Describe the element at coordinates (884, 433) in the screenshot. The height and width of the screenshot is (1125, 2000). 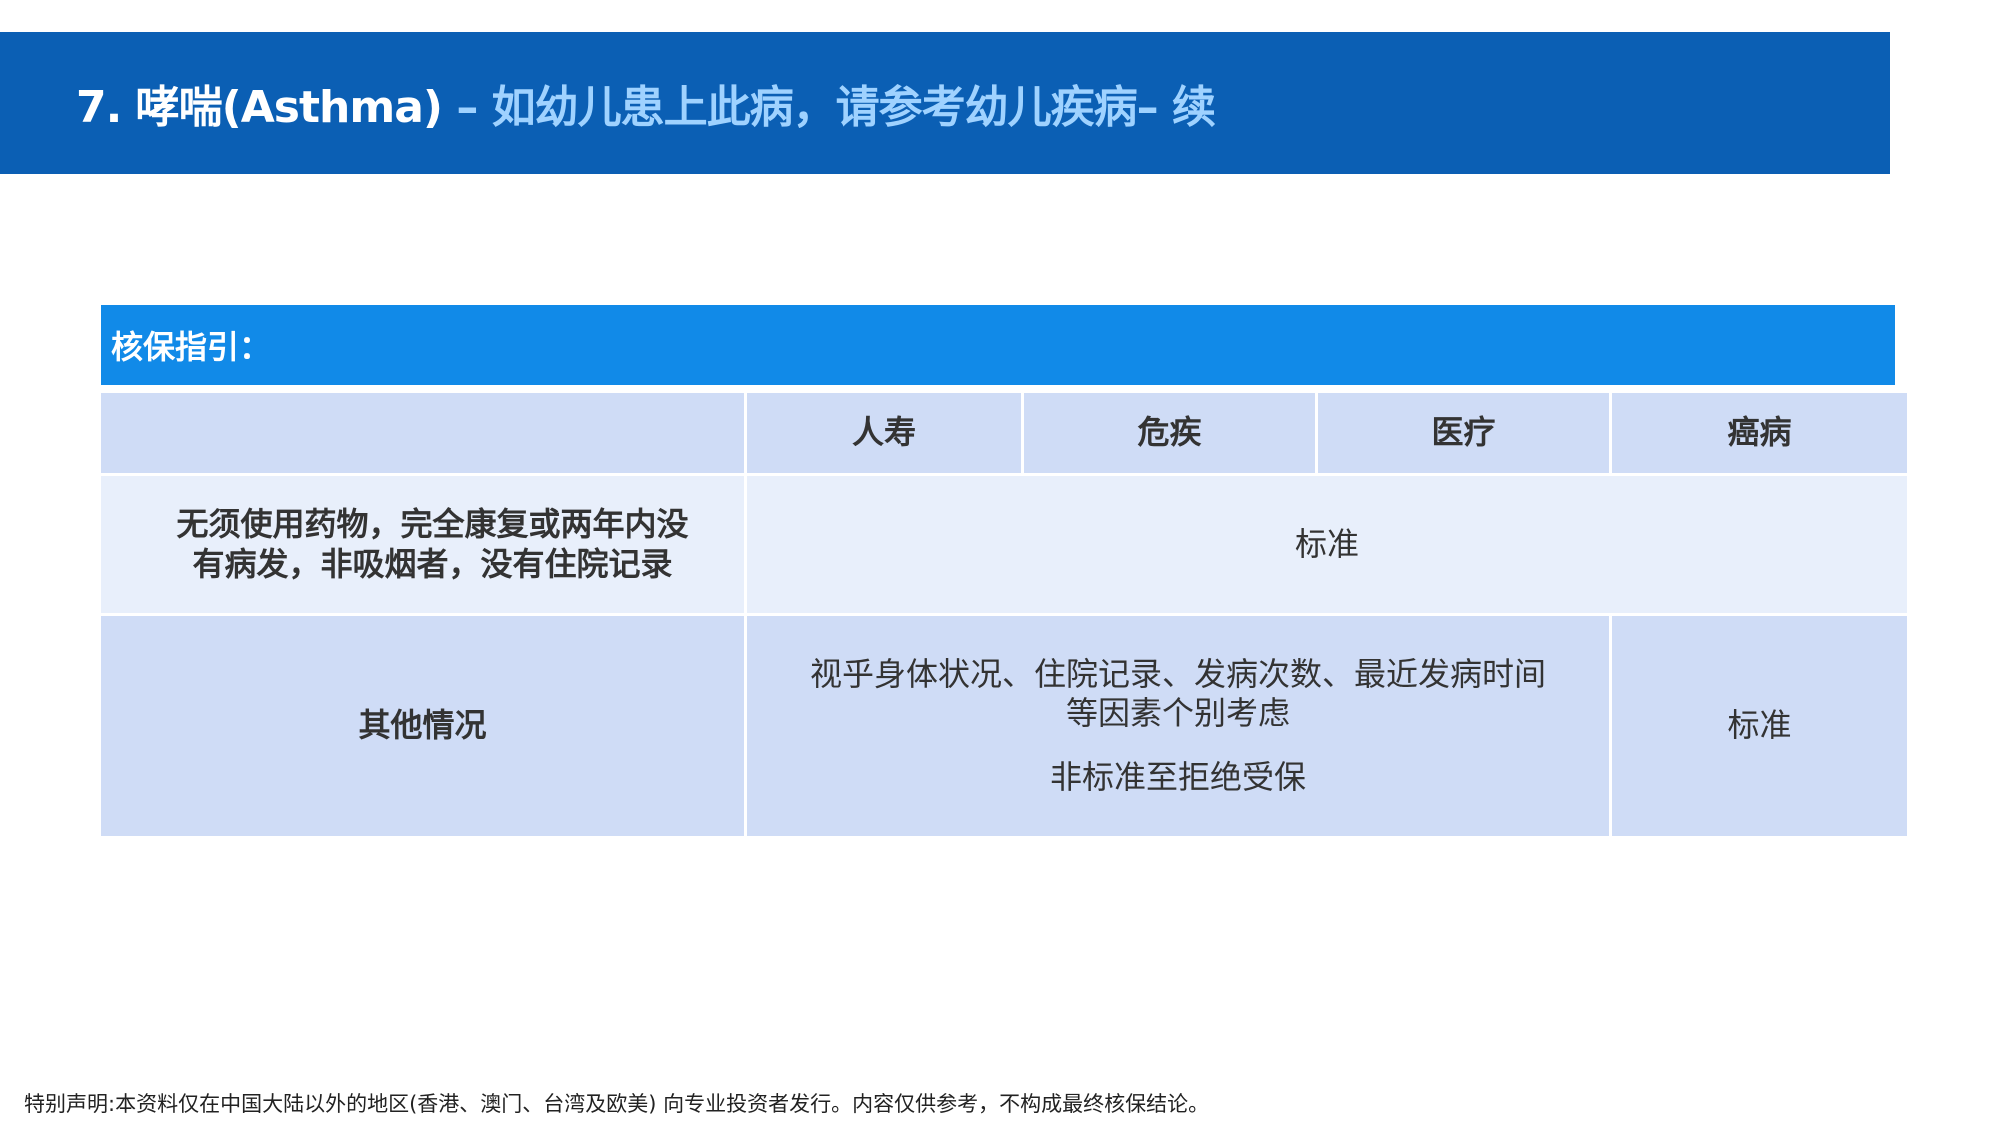
I see `column-header-life: 人寿` at that location.